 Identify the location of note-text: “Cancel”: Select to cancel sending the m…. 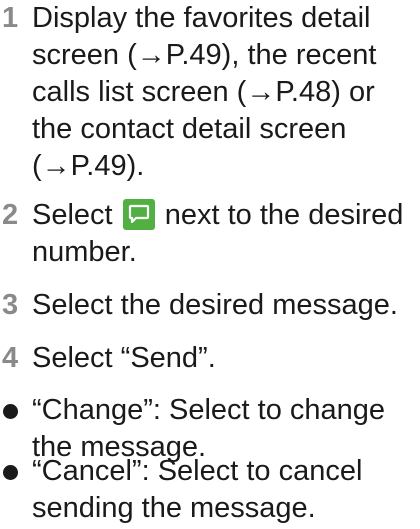
(226, 490).